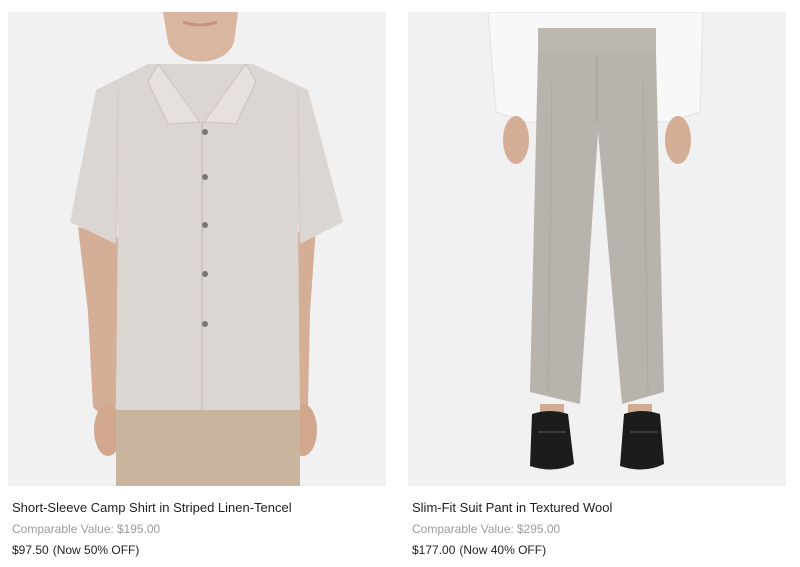 This screenshot has width=800, height=567. I want to click on comparable-price: $295.00, so click(538, 529).